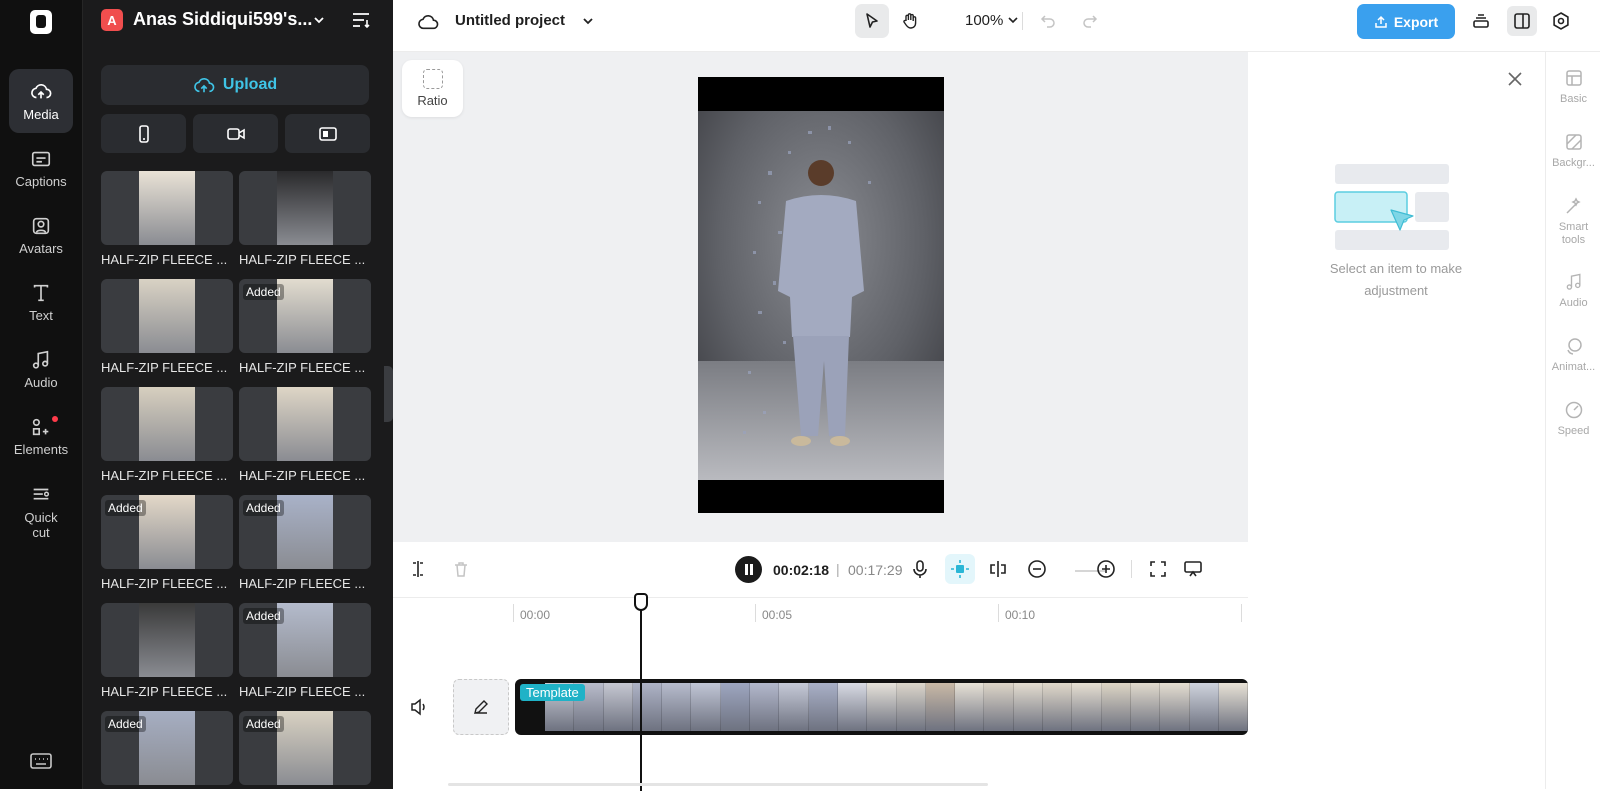 The width and height of the screenshot is (1600, 791). Describe the element at coordinates (41, 101) in the screenshot. I see `rail-item-media: Media` at that location.